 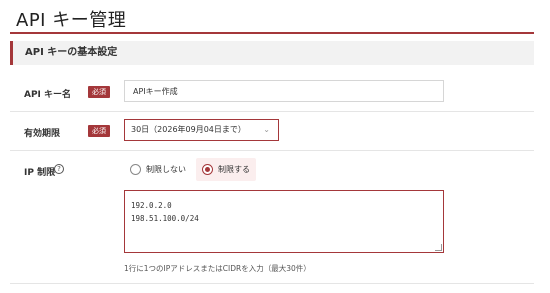 I want to click on expiry-select: 30日（2026年09月04日まで） ⌄, so click(x=201, y=130).